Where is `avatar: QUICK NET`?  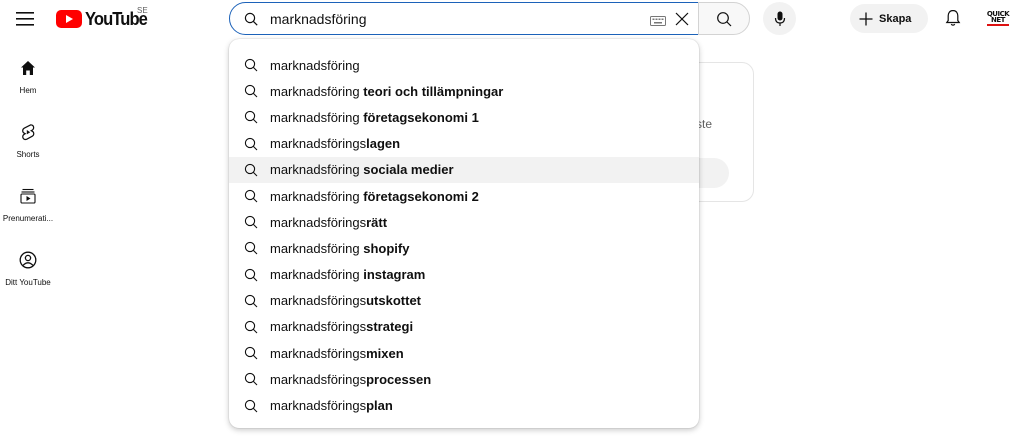
avatar: QUICK NET is located at coordinates (998, 18).